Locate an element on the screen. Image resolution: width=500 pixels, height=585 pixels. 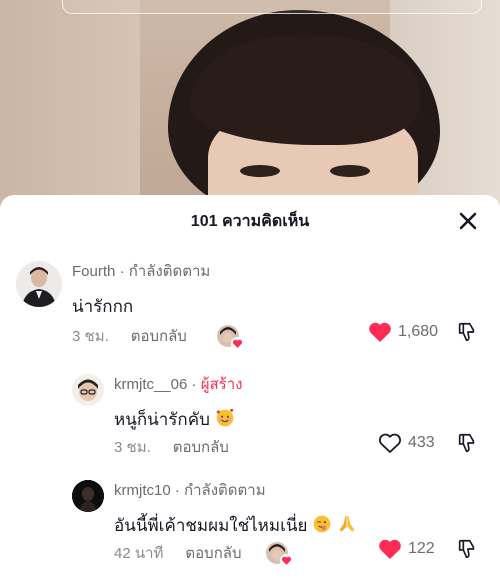
comment-username: krmjtc__06 is located at coordinates (150, 384).